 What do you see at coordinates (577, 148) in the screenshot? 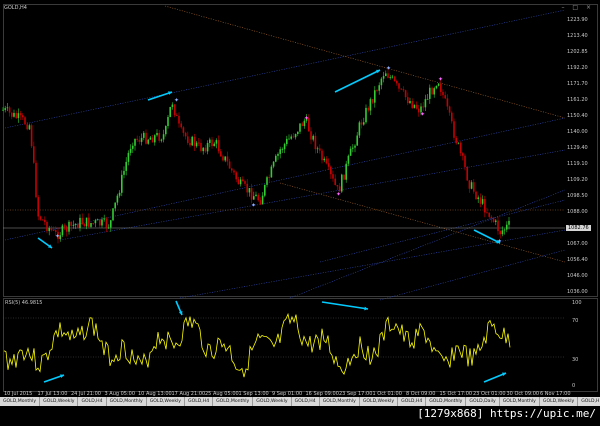
I see `price-tick-label: 1129.40` at bounding box center [577, 148].